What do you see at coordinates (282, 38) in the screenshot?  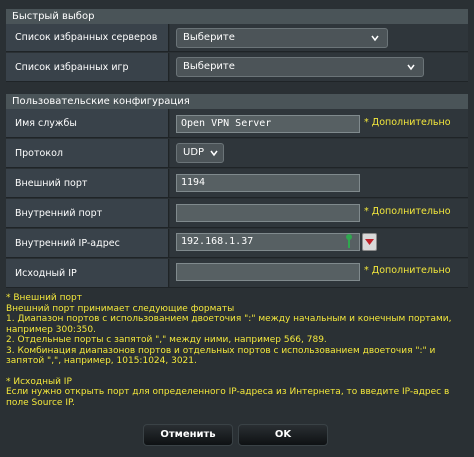 I see `favorite-servers-select: Выберите` at bounding box center [282, 38].